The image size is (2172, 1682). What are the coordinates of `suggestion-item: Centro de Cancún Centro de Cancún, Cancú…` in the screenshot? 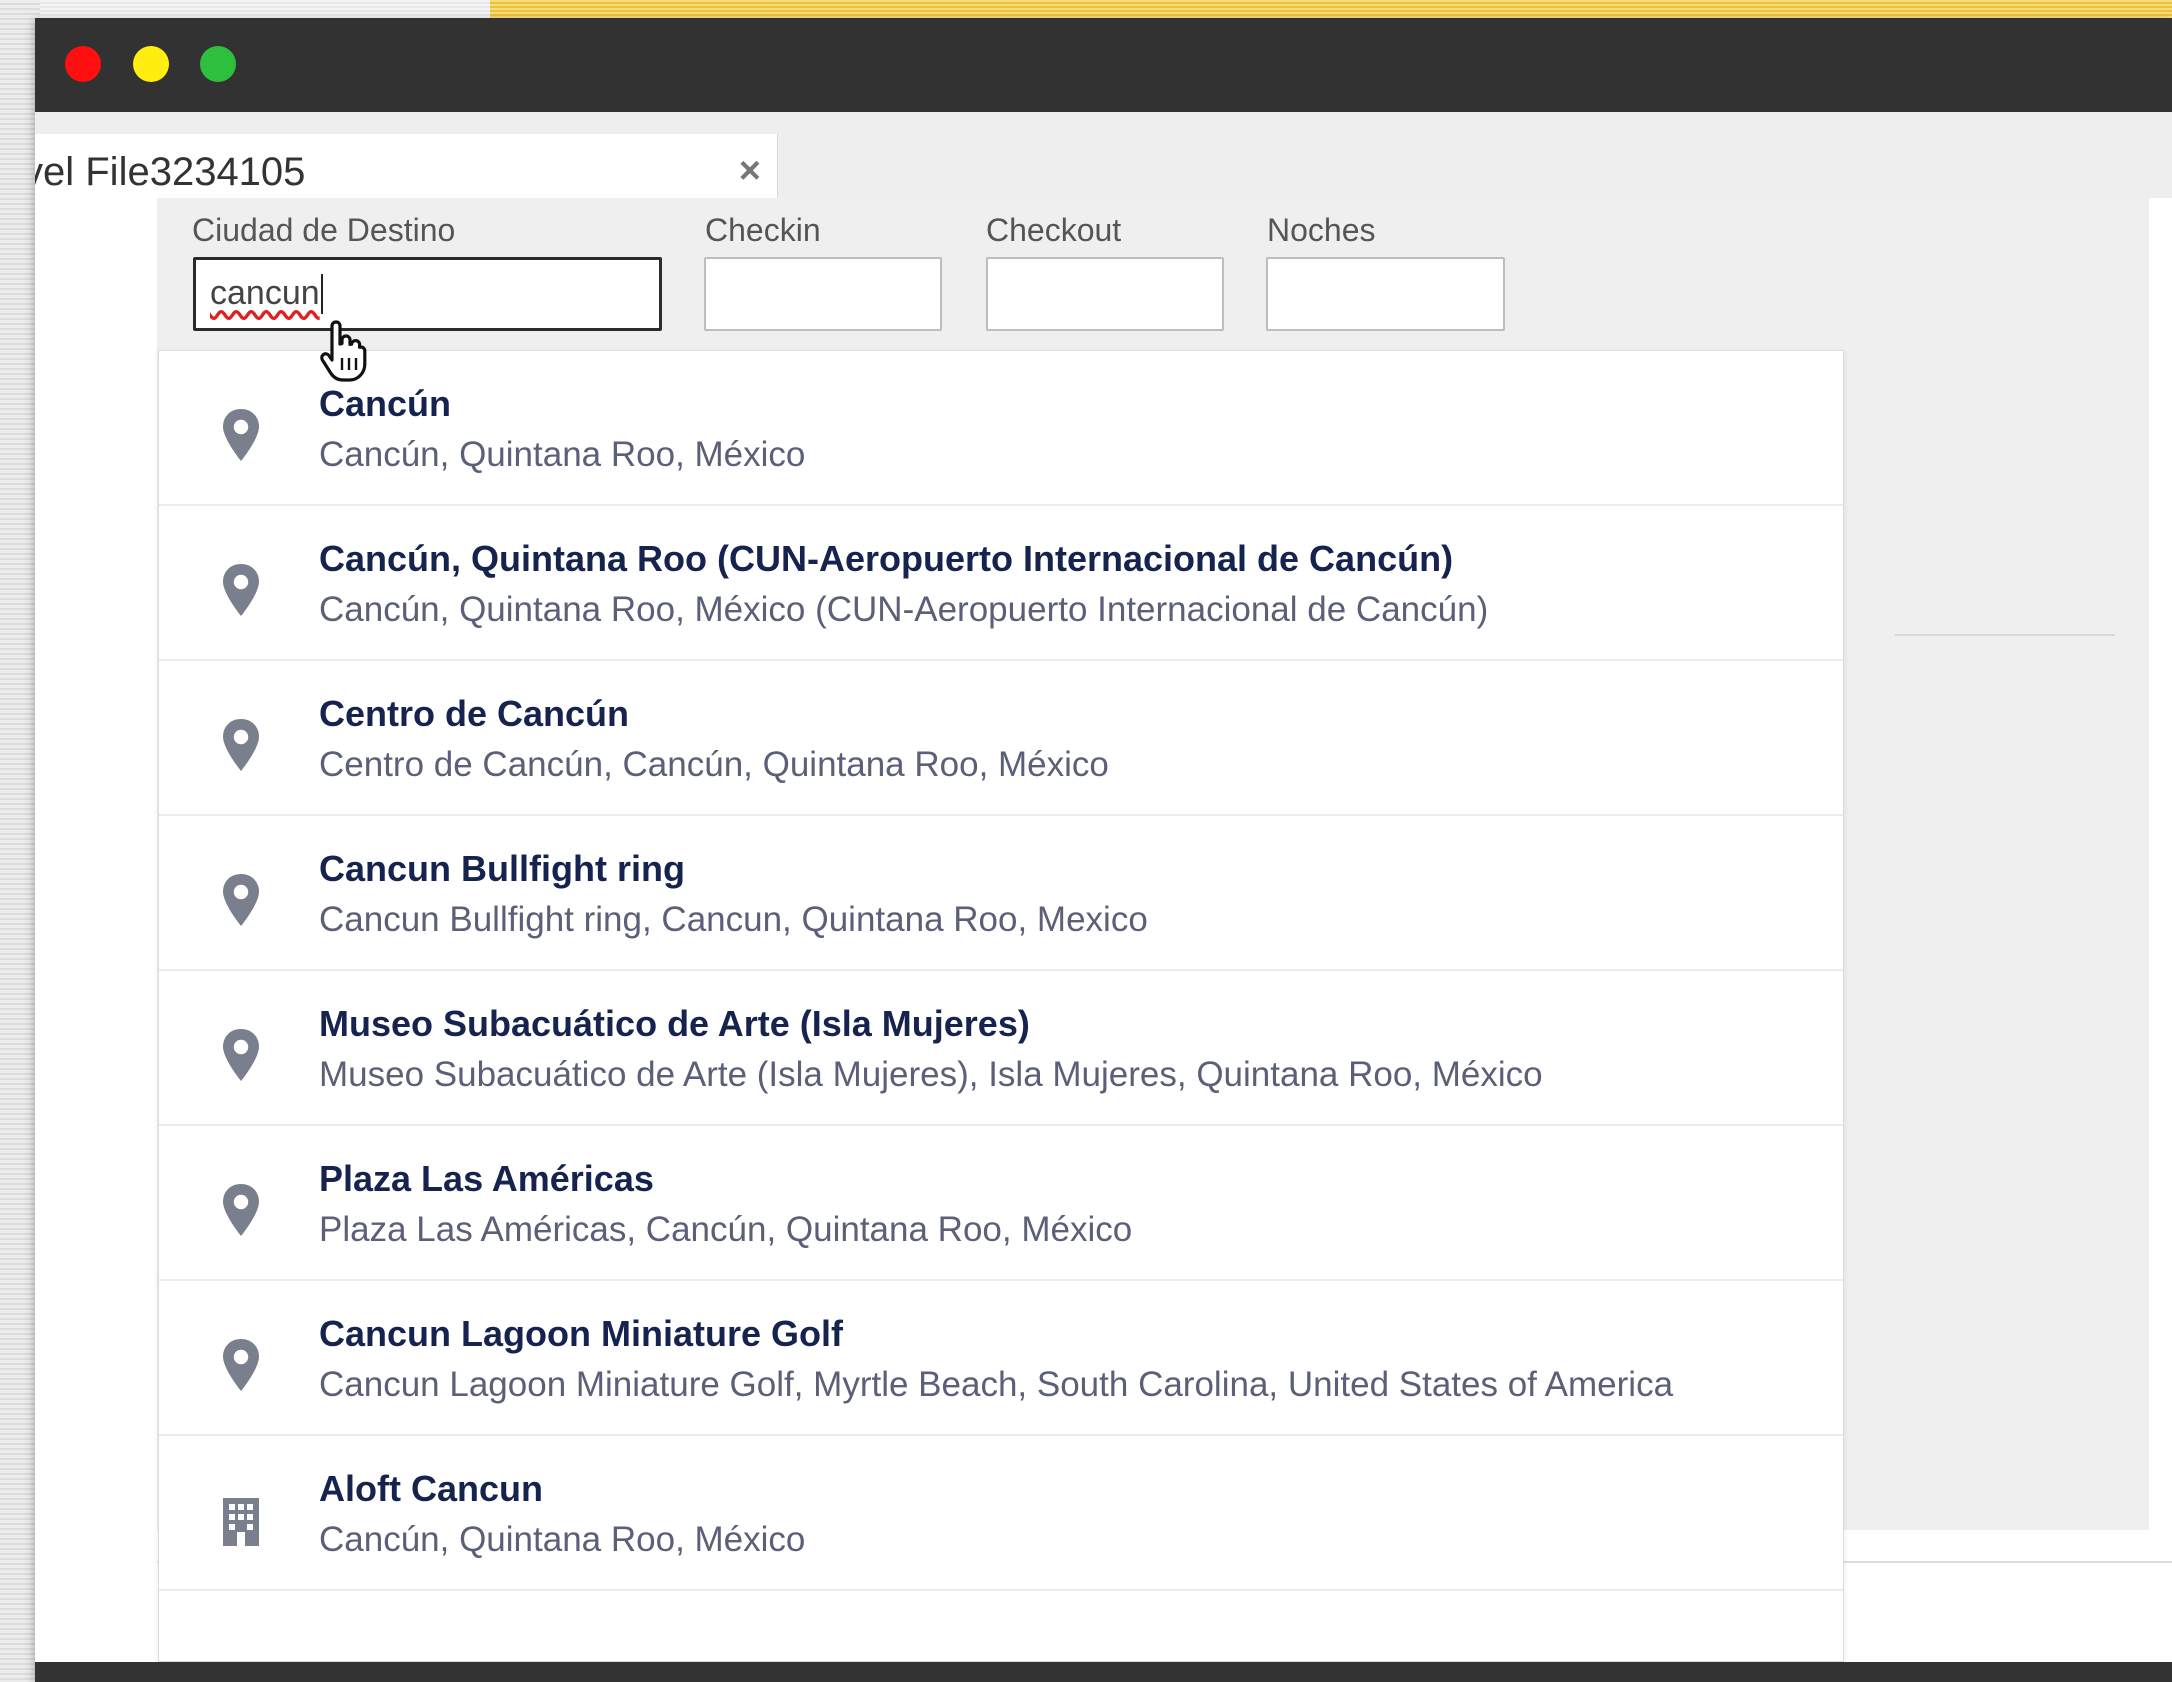 It's located at (1001, 738).